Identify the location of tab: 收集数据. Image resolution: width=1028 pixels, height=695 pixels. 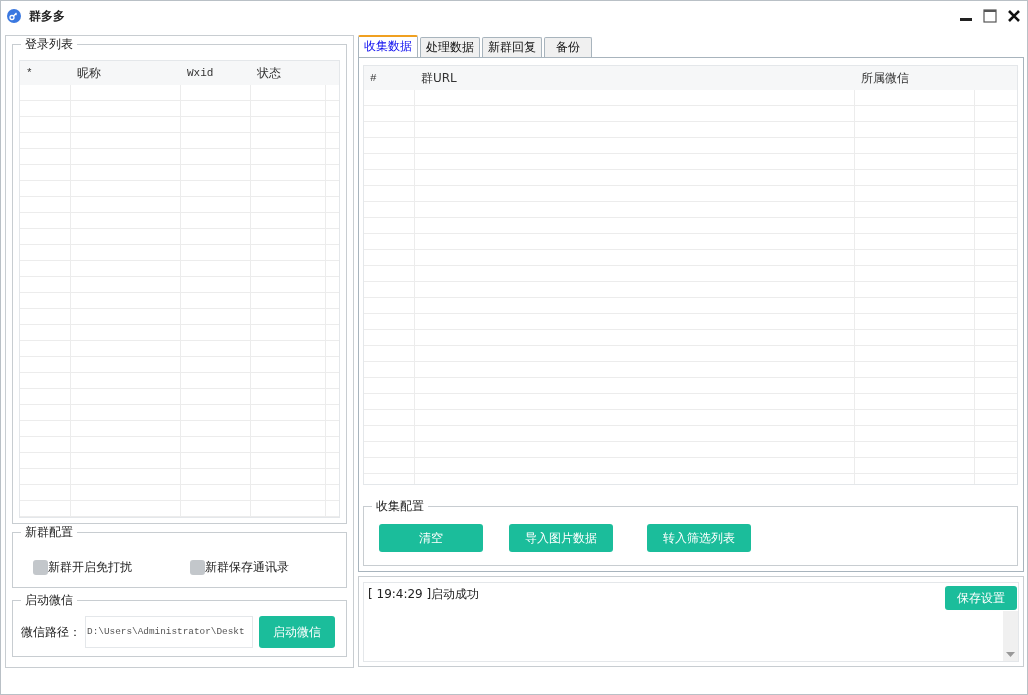
(388, 46).